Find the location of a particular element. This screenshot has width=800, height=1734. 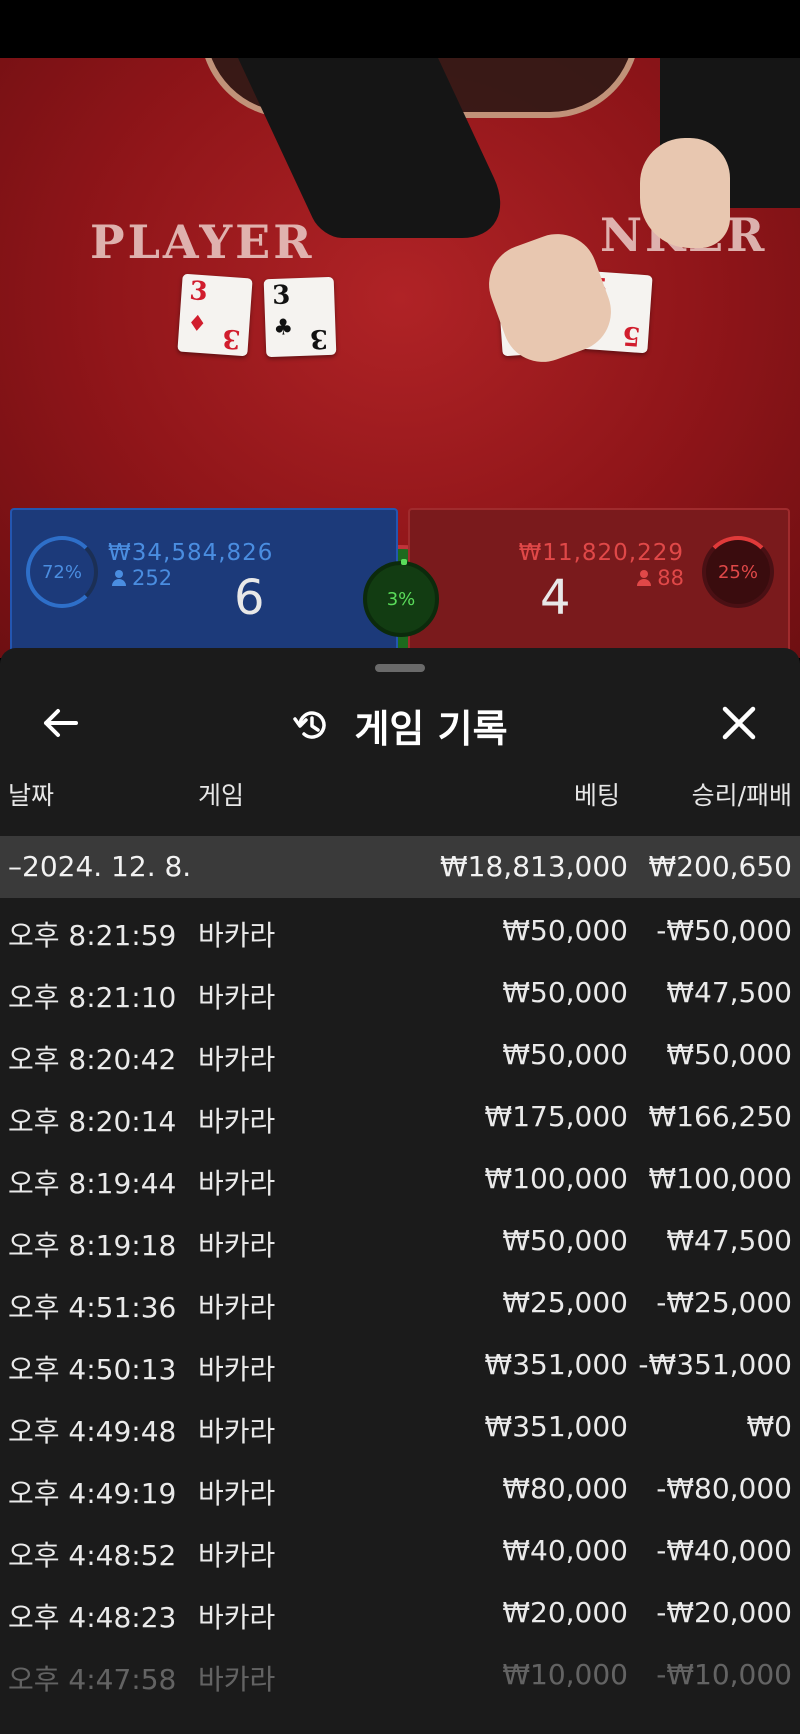

row-time: 오후 8:19:18 is located at coordinates (92, 1245).